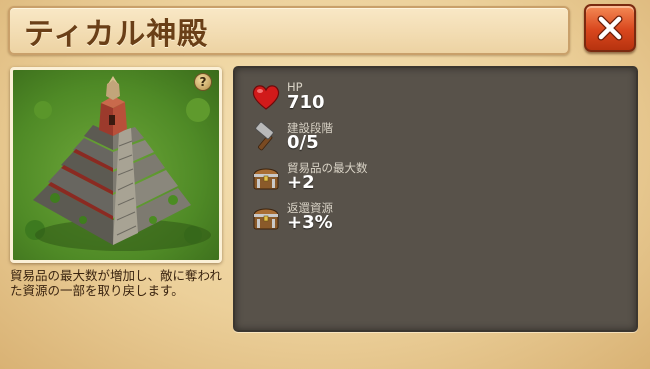 The width and height of the screenshot is (650, 369). Describe the element at coordinates (266, 97) in the screenshot. I see `heart-icon` at that location.